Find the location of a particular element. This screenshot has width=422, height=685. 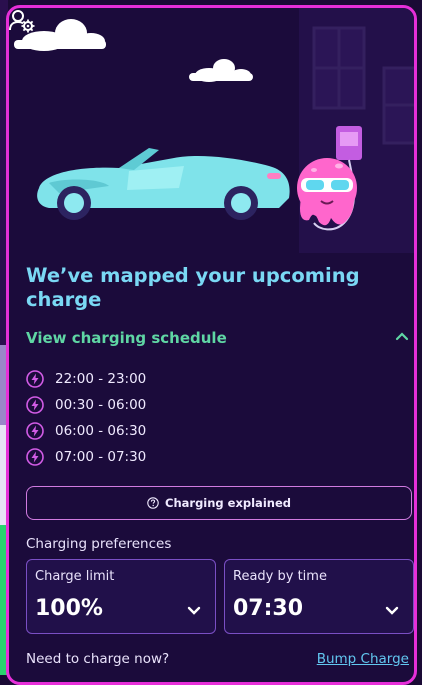

ready-by-time-value: 07:30 is located at coordinates (268, 608).